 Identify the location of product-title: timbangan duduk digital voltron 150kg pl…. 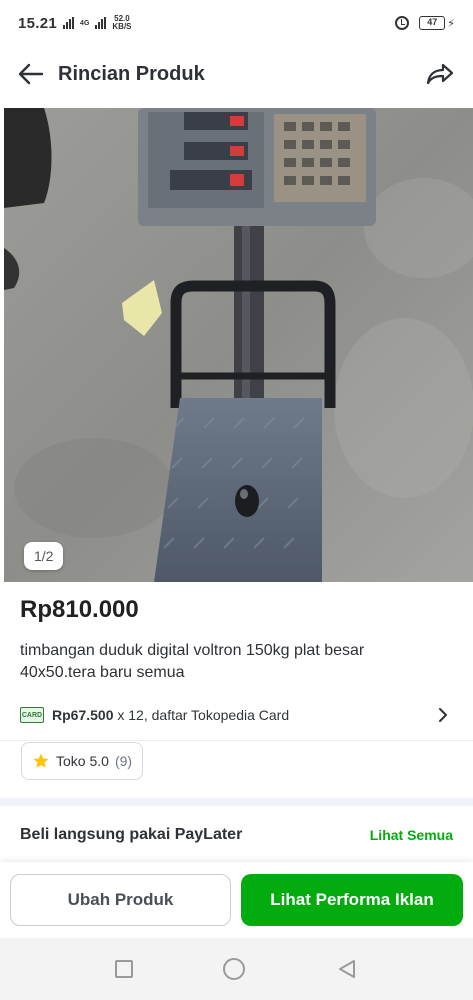
(192, 661).